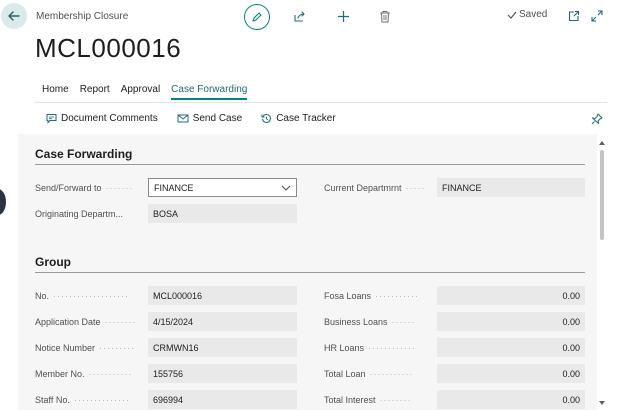 This screenshot has height=410, width=624. What do you see at coordinates (511, 187) in the screenshot?
I see `current-department-value: FINANCE` at bounding box center [511, 187].